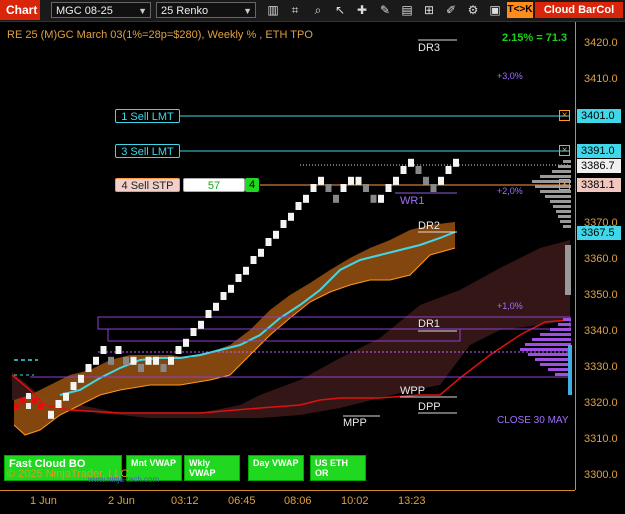  Describe the element at coordinates (429, 407) in the screenshot. I see `level-dpp: DPP` at that location.